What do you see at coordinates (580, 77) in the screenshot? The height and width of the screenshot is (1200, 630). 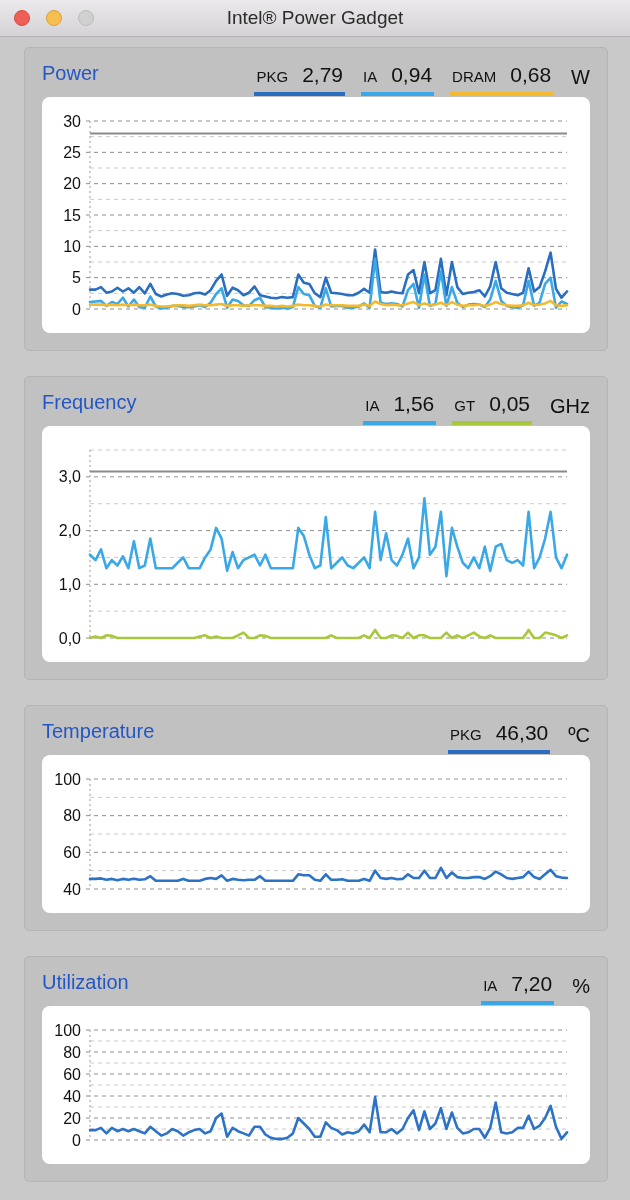 I see `unit-label: W` at bounding box center [580, 77].